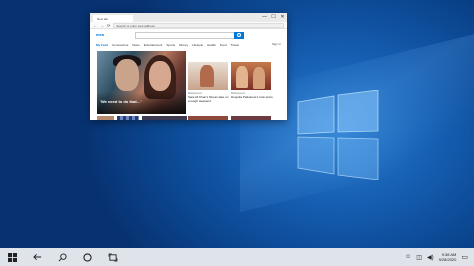  I want to click on nav-sports: Sports, so click(170, 45).